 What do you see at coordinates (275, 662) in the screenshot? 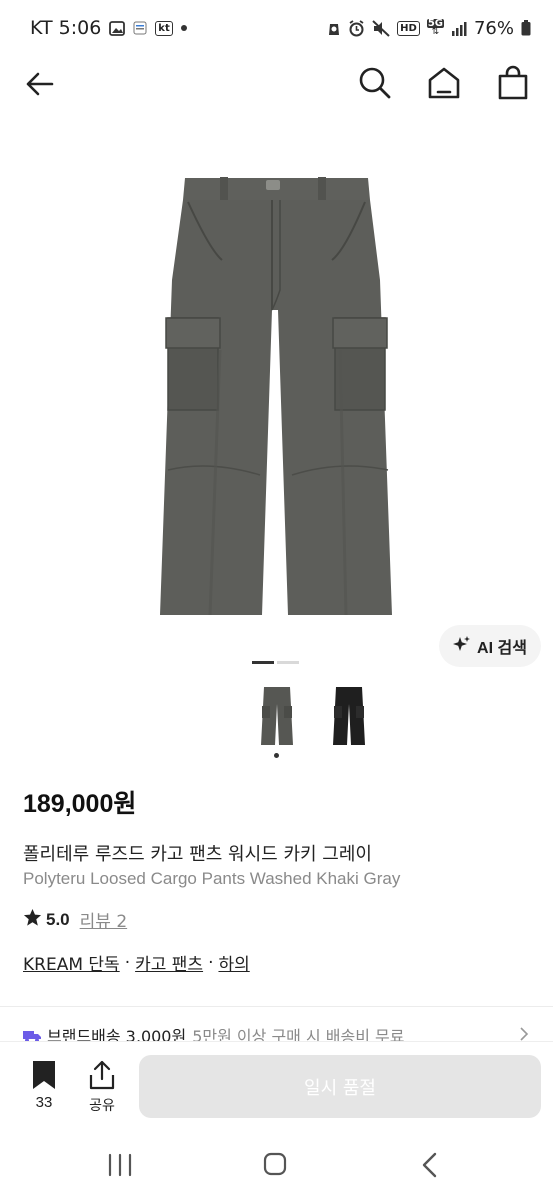
I see `image-pager` at bounding box center [275, 662].